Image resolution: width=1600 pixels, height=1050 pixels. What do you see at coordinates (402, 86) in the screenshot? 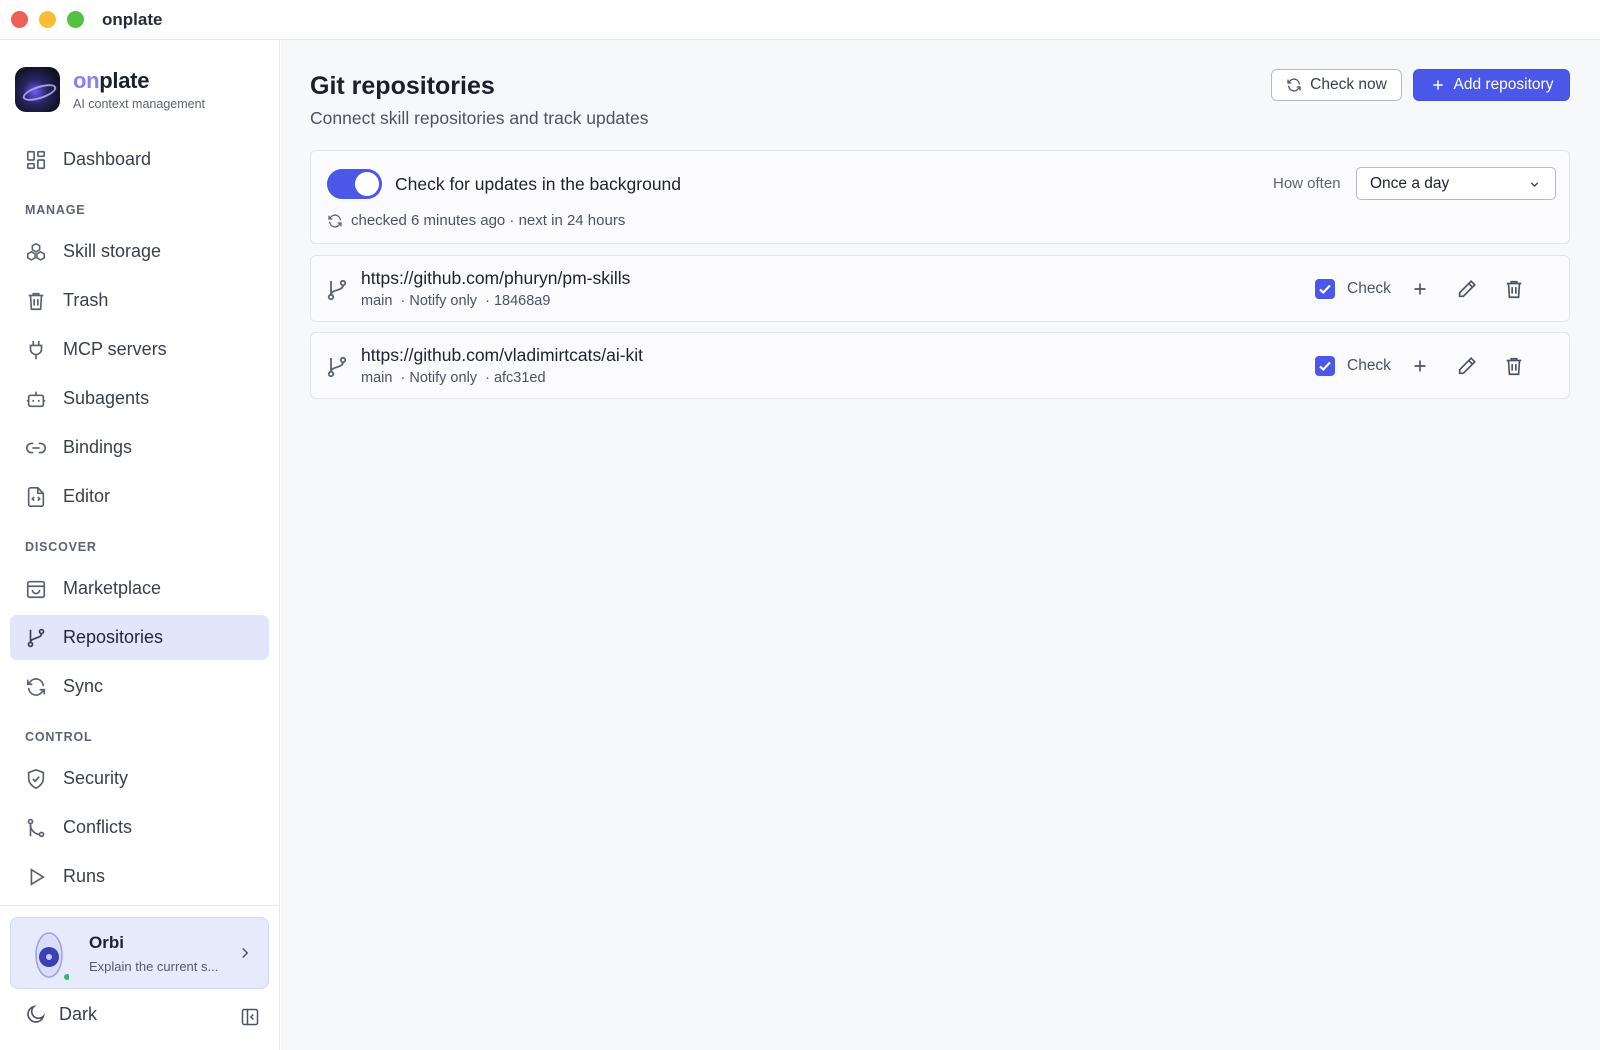
I see `page-title: Git repositories` at bounding box center [402, 86].